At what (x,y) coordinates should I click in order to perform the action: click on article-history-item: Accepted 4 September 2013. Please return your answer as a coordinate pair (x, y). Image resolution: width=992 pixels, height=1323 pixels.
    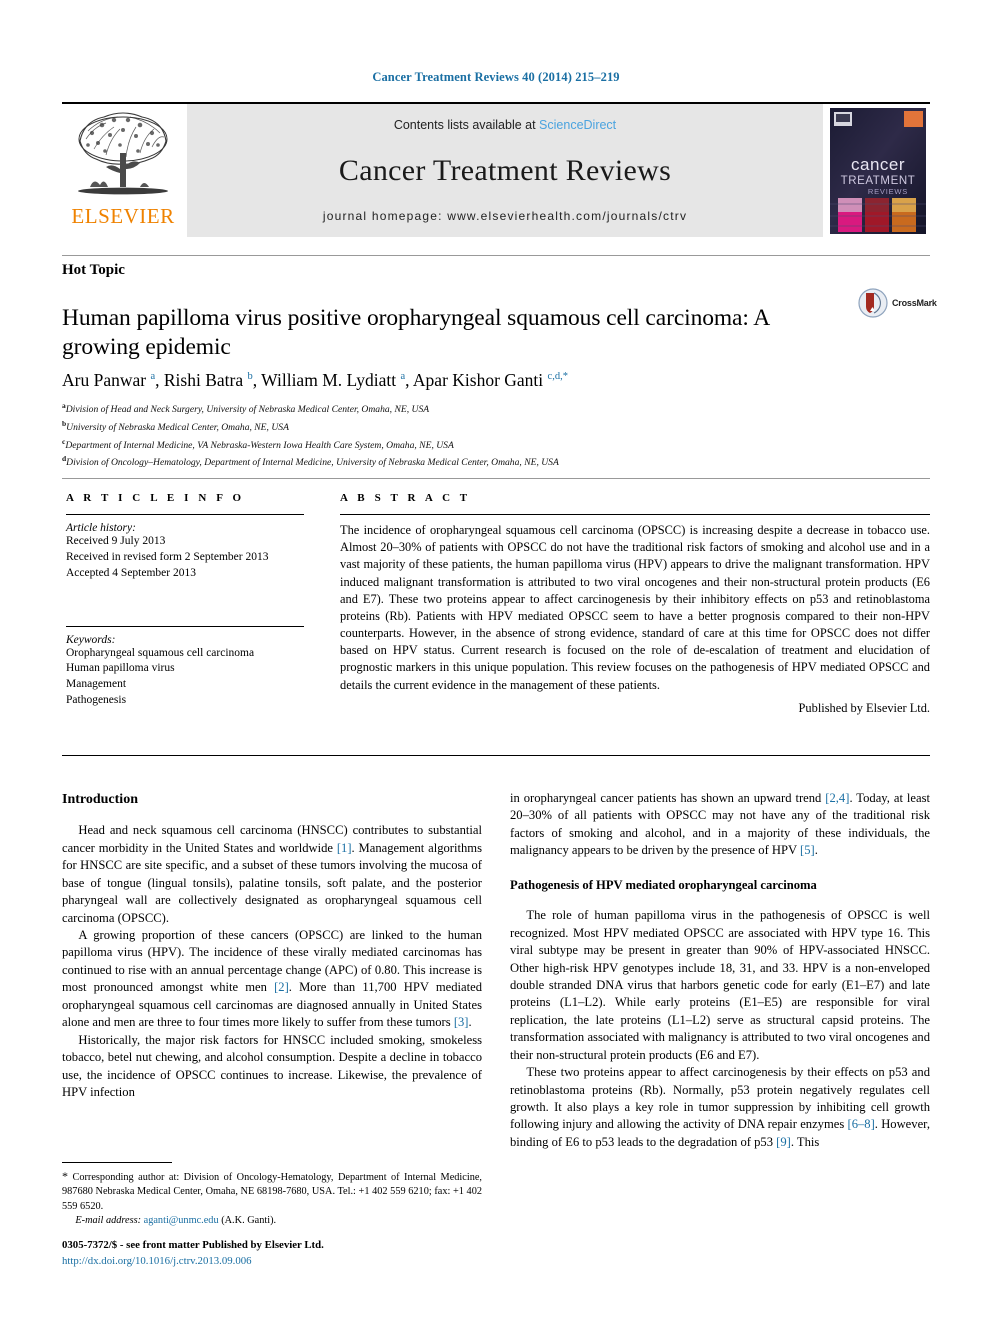
    Looking at the image, I should click on (131, 572).